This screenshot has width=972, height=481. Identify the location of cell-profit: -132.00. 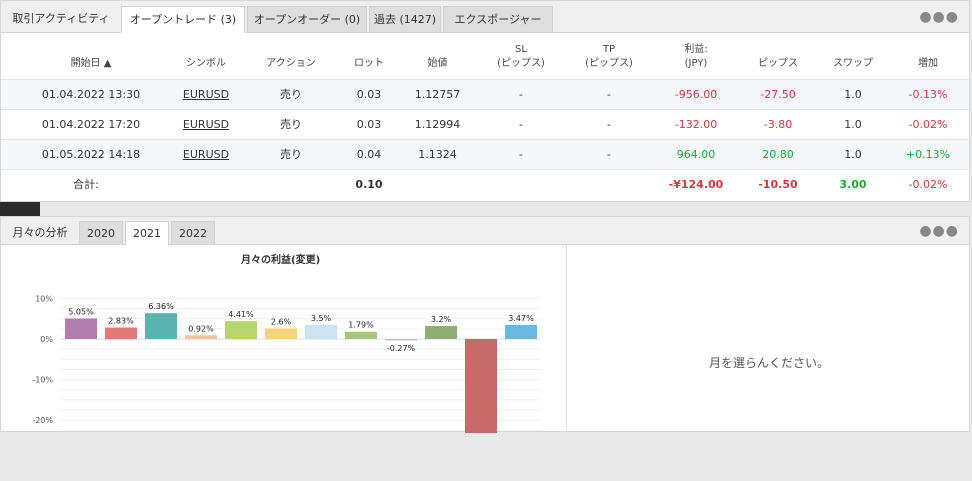
(696, 124).